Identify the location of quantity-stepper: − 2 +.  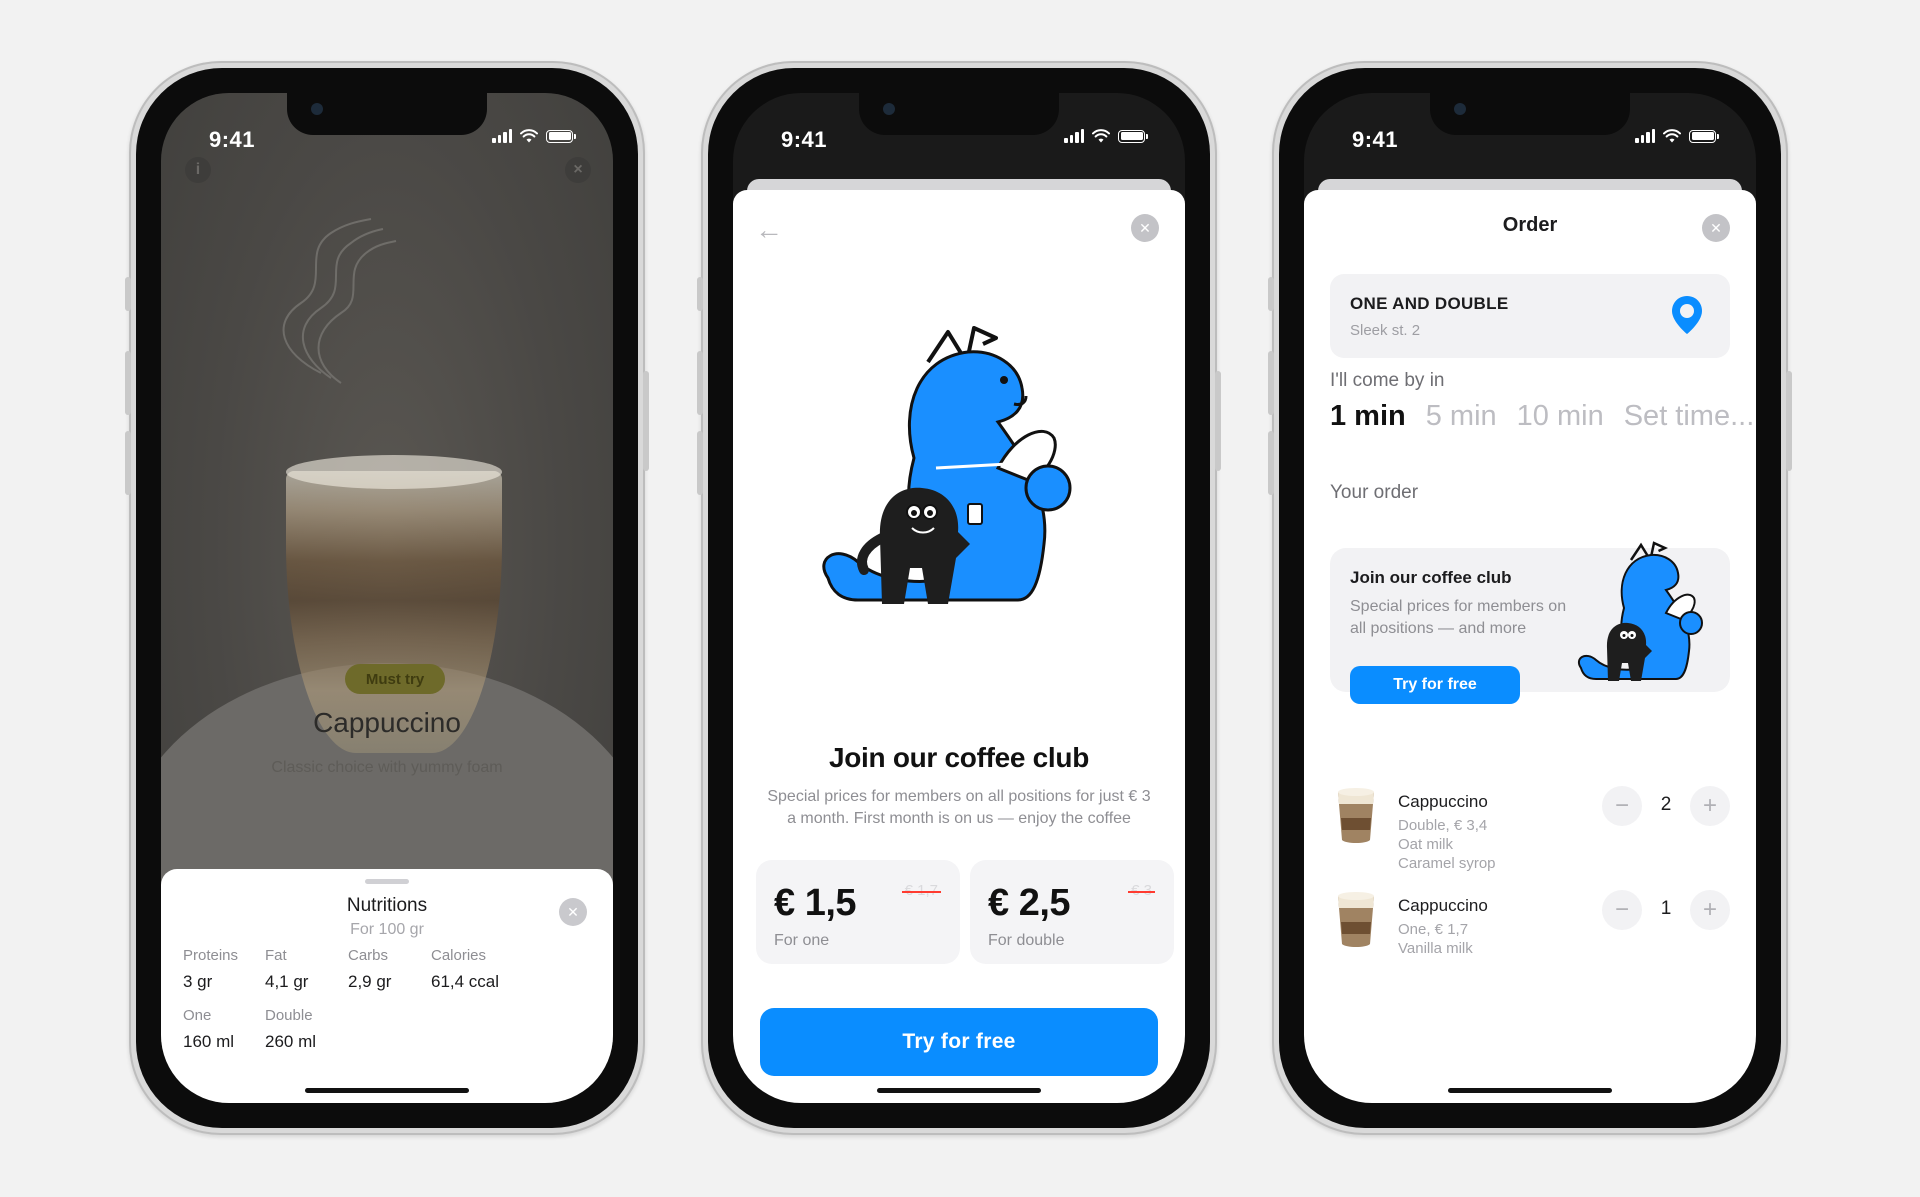
(1666, 806).